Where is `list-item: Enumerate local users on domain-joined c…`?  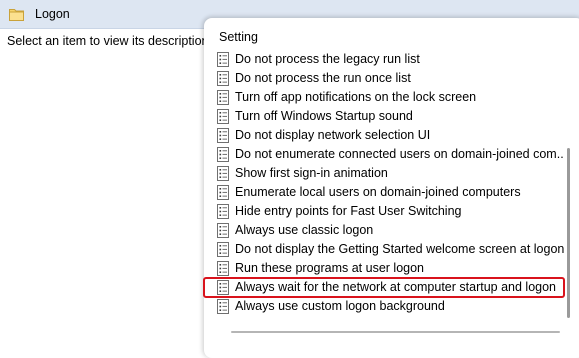
list-item: Enumerate local users on domain-joined c… is located at coordinates (384, 192).